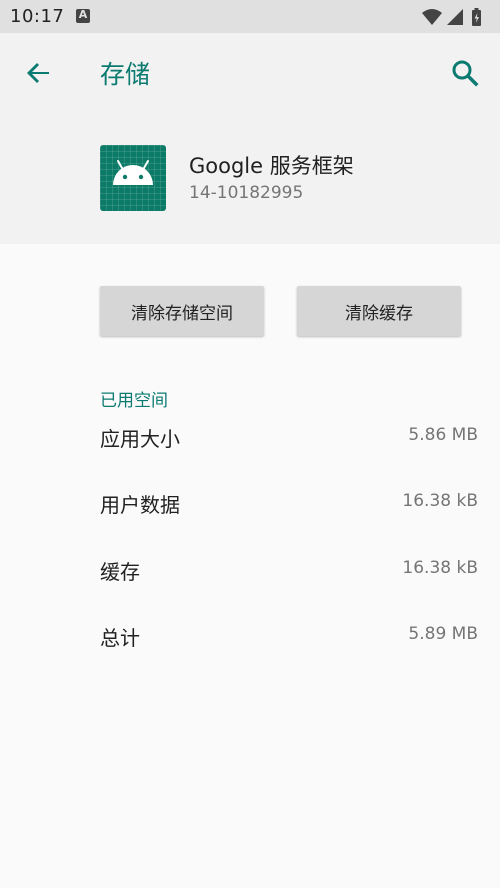 The width and height of the screenshot is (500, 888). Describe the element at coordinates (476, 17) in the screenshot. I see `battery-charging-icon` at that location.